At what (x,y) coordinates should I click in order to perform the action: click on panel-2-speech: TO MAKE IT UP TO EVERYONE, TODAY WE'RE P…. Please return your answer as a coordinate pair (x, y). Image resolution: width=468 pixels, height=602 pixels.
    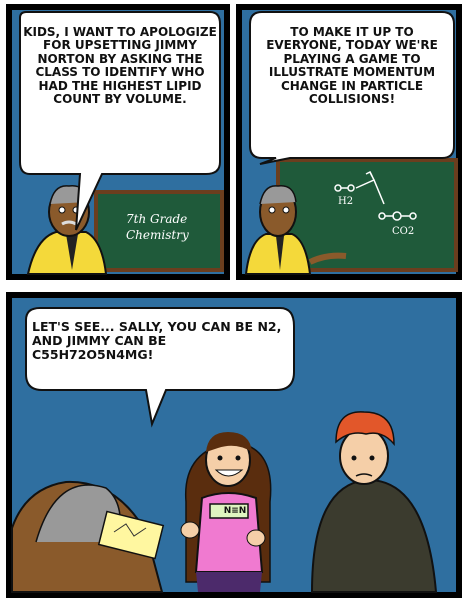
    Looking at the image, I should click on (352, 66).